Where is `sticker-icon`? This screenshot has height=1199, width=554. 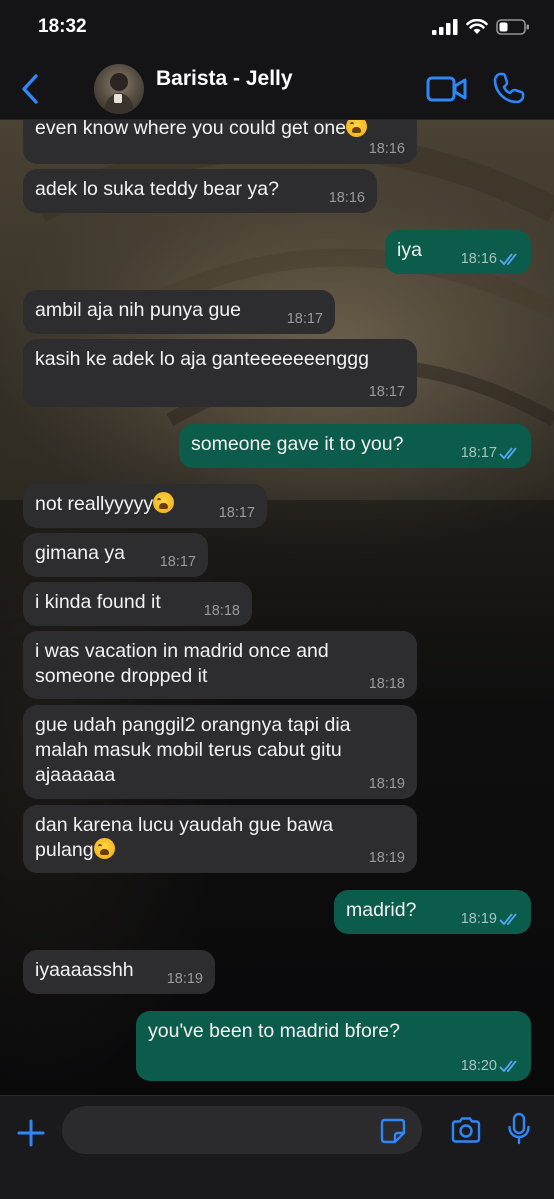
sticker-icon is located at coordinates (393, 1131).